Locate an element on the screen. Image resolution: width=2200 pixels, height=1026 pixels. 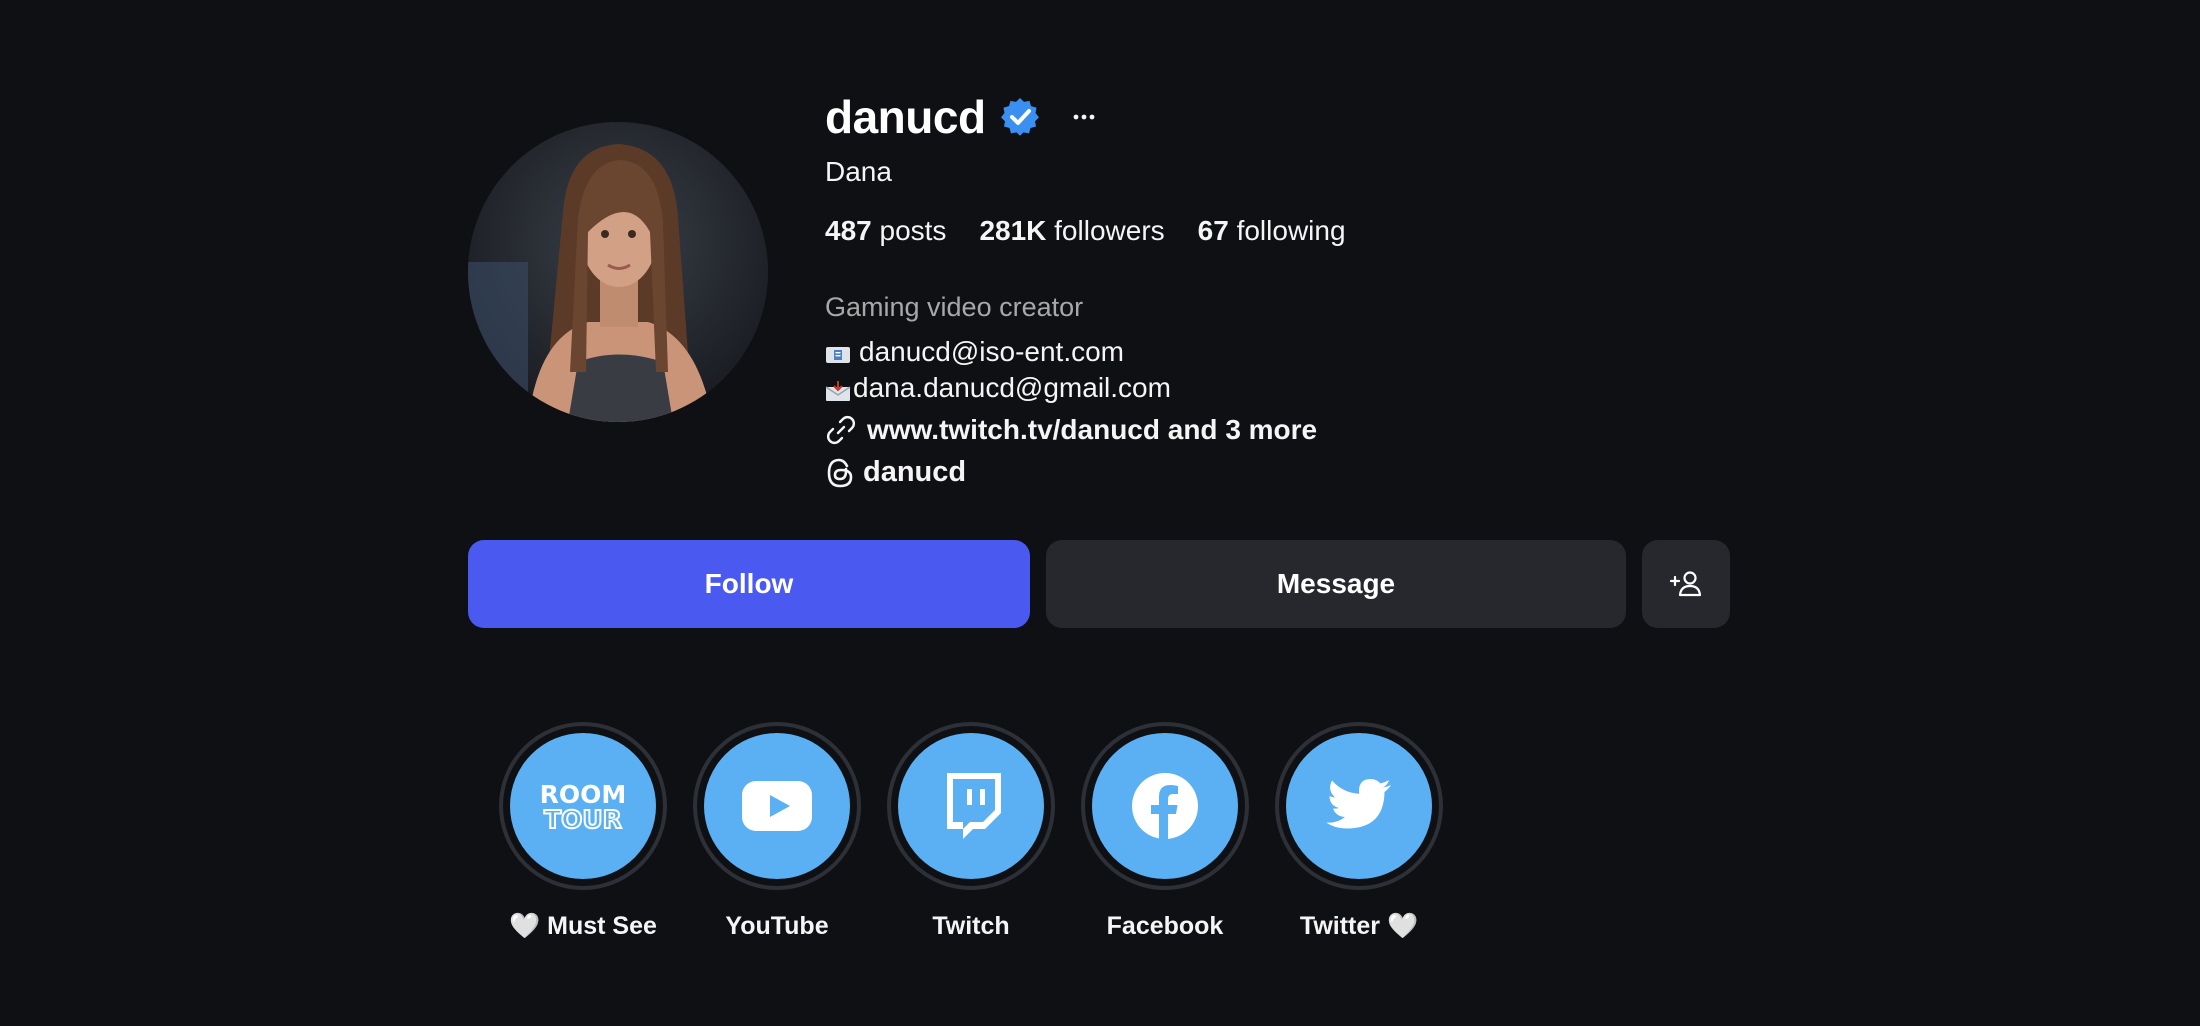
profile-avatar is located at coordinates (618, 272).